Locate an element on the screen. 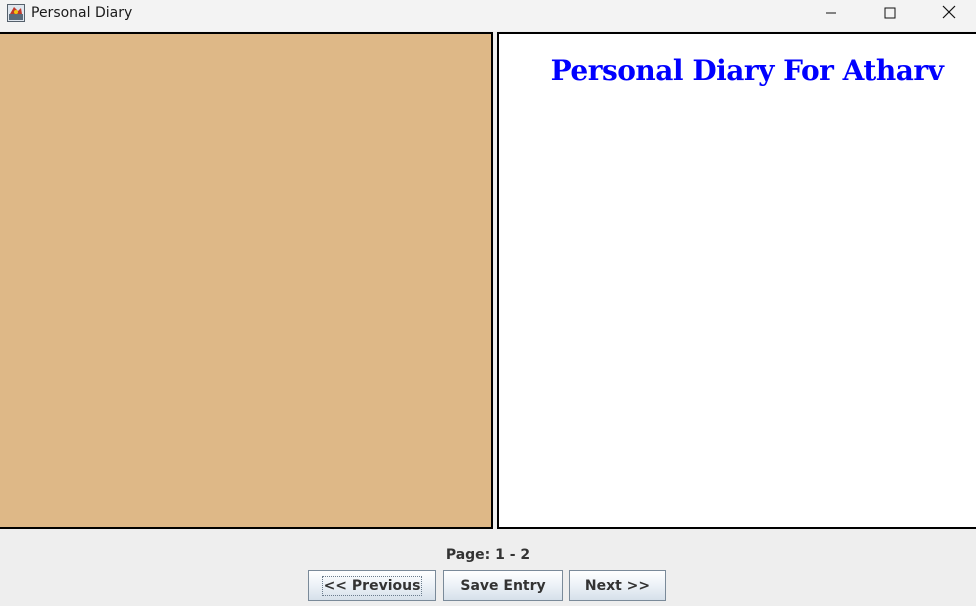 The height and width of the screenshot is (606, 976). next-button: Next >> is located at coordinates (617, 585).